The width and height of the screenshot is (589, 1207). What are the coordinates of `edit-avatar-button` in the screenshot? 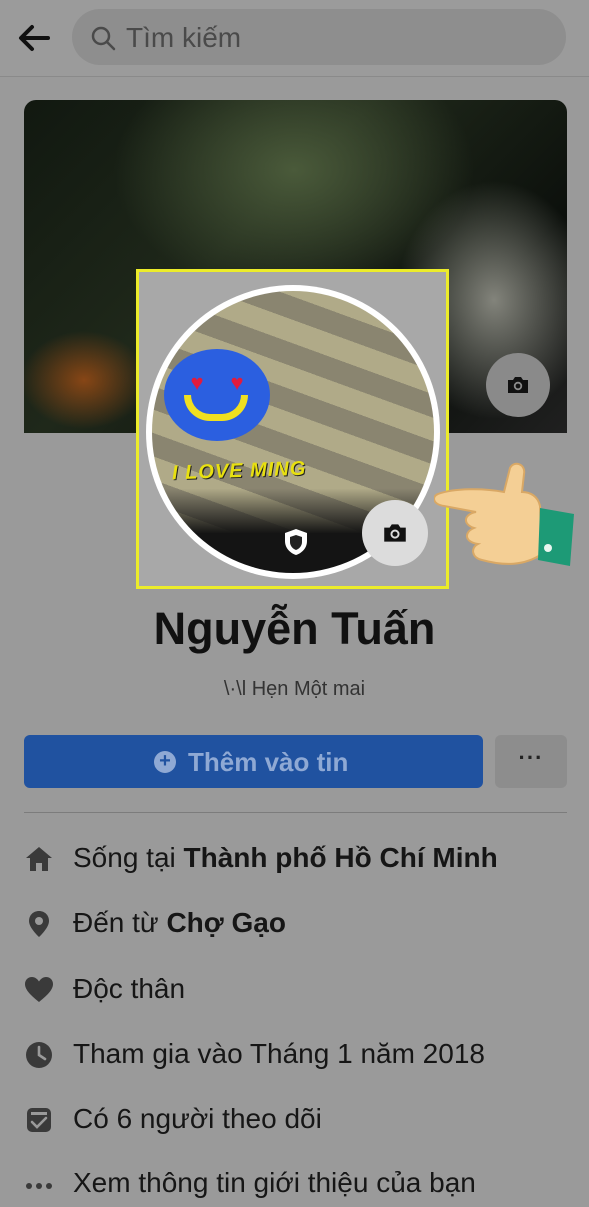 It's located at (395, 533).